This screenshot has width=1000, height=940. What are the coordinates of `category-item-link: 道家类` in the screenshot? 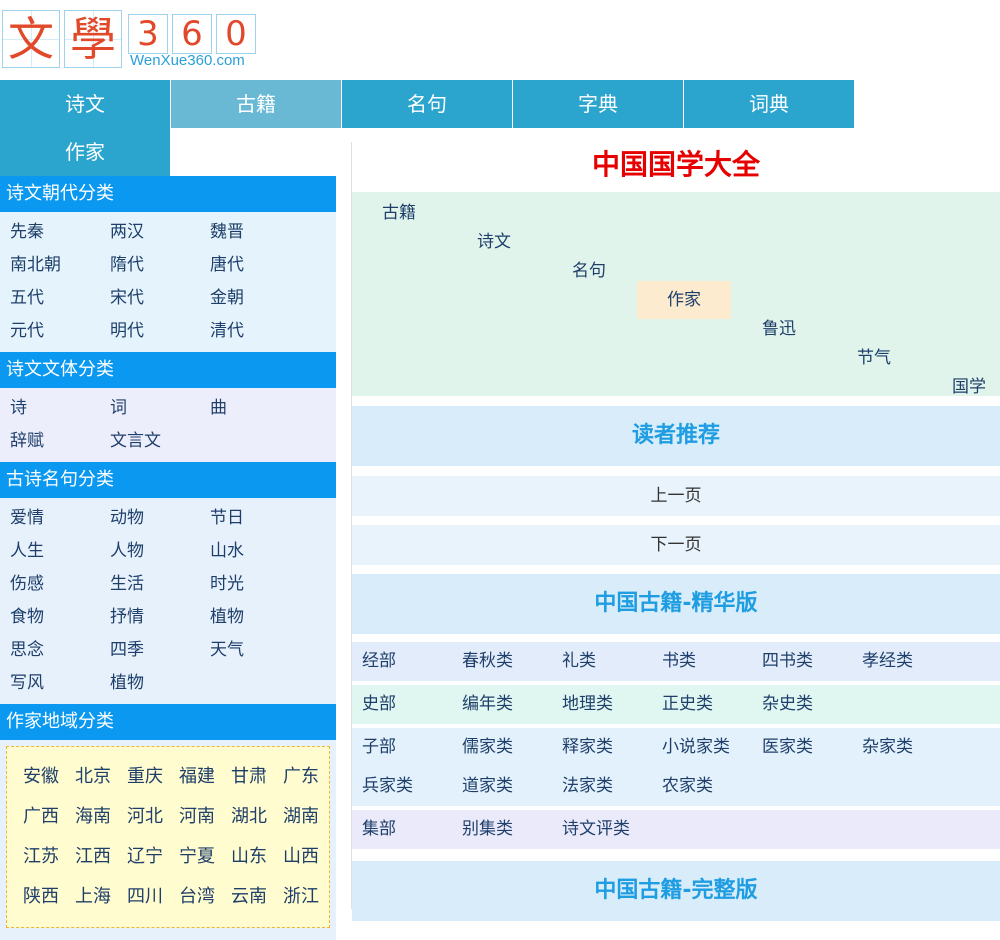 It's located at (512, 786).